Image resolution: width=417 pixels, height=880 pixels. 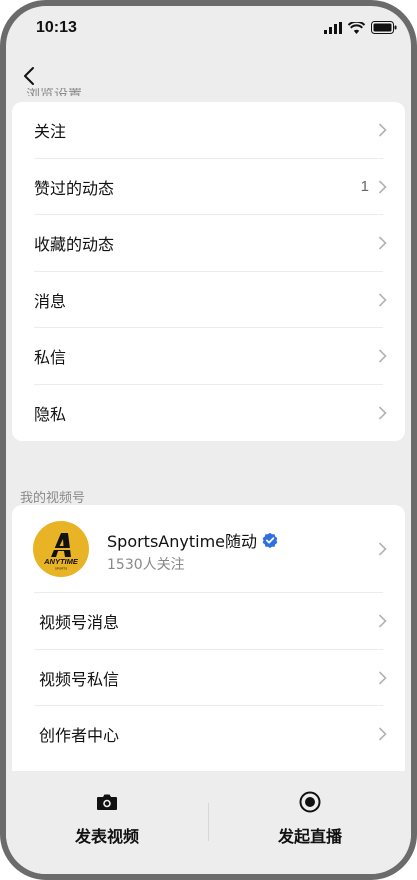 What do you see at coordinates (310, 819) in the screenshot?
I see `start-live-button: 发起直播` at bounding box center [310, 819].